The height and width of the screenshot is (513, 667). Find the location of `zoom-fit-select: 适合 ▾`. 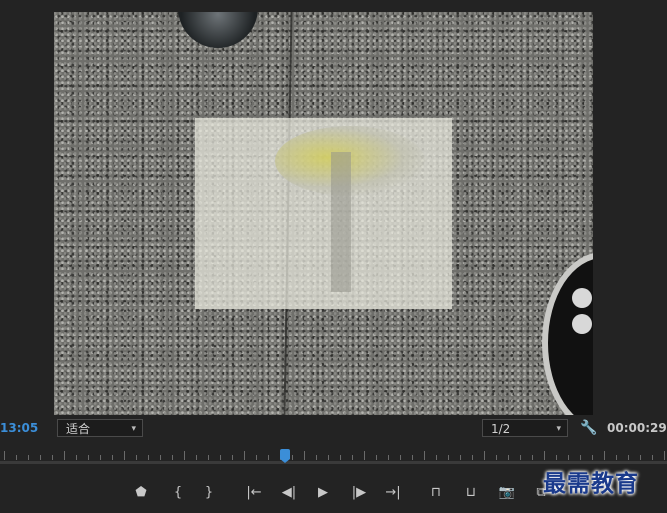

zoom-fit-select: 适合 ▾ is located at coordinates (100, 428).